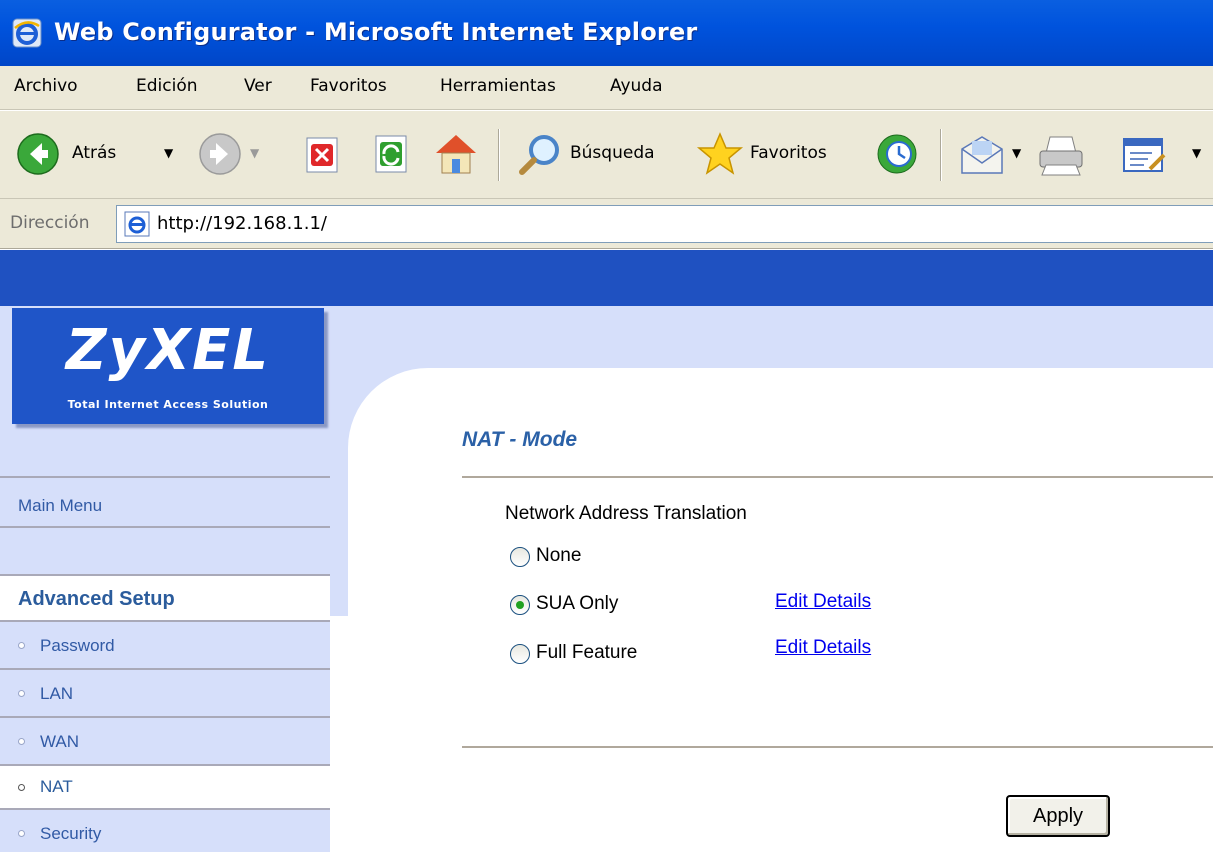 The height and width of the screenshot is (852, 1213). I want to click on forward-arrow-icon, so click(220, 154).